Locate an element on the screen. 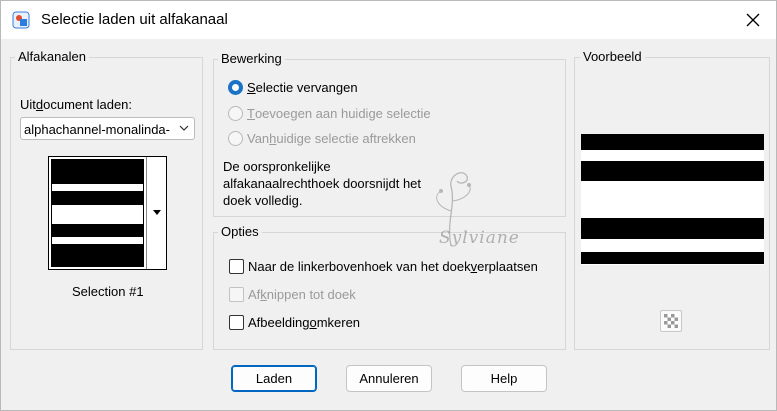 The height and width of the screenshot is (411, 777). options-group-label: Opties is located at coordinates (240, 231).